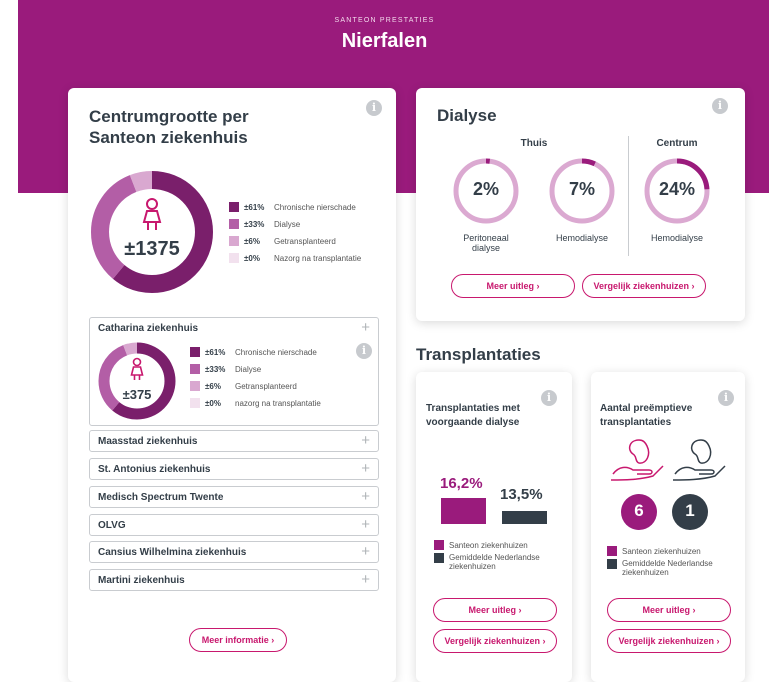 The width and height of the screenshot is (769, 682). What do you see at coordinates (485, 189) in the screenshot?
I see `ring-value: 2%` at bounding box center [485, 189].